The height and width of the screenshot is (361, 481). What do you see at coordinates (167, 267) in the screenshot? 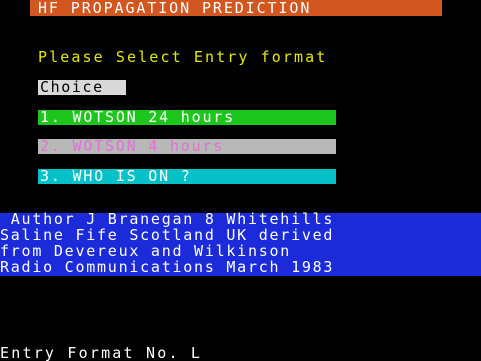
I see `credits-line: Radio Communications March 1983` at bounding box center [167, 267].